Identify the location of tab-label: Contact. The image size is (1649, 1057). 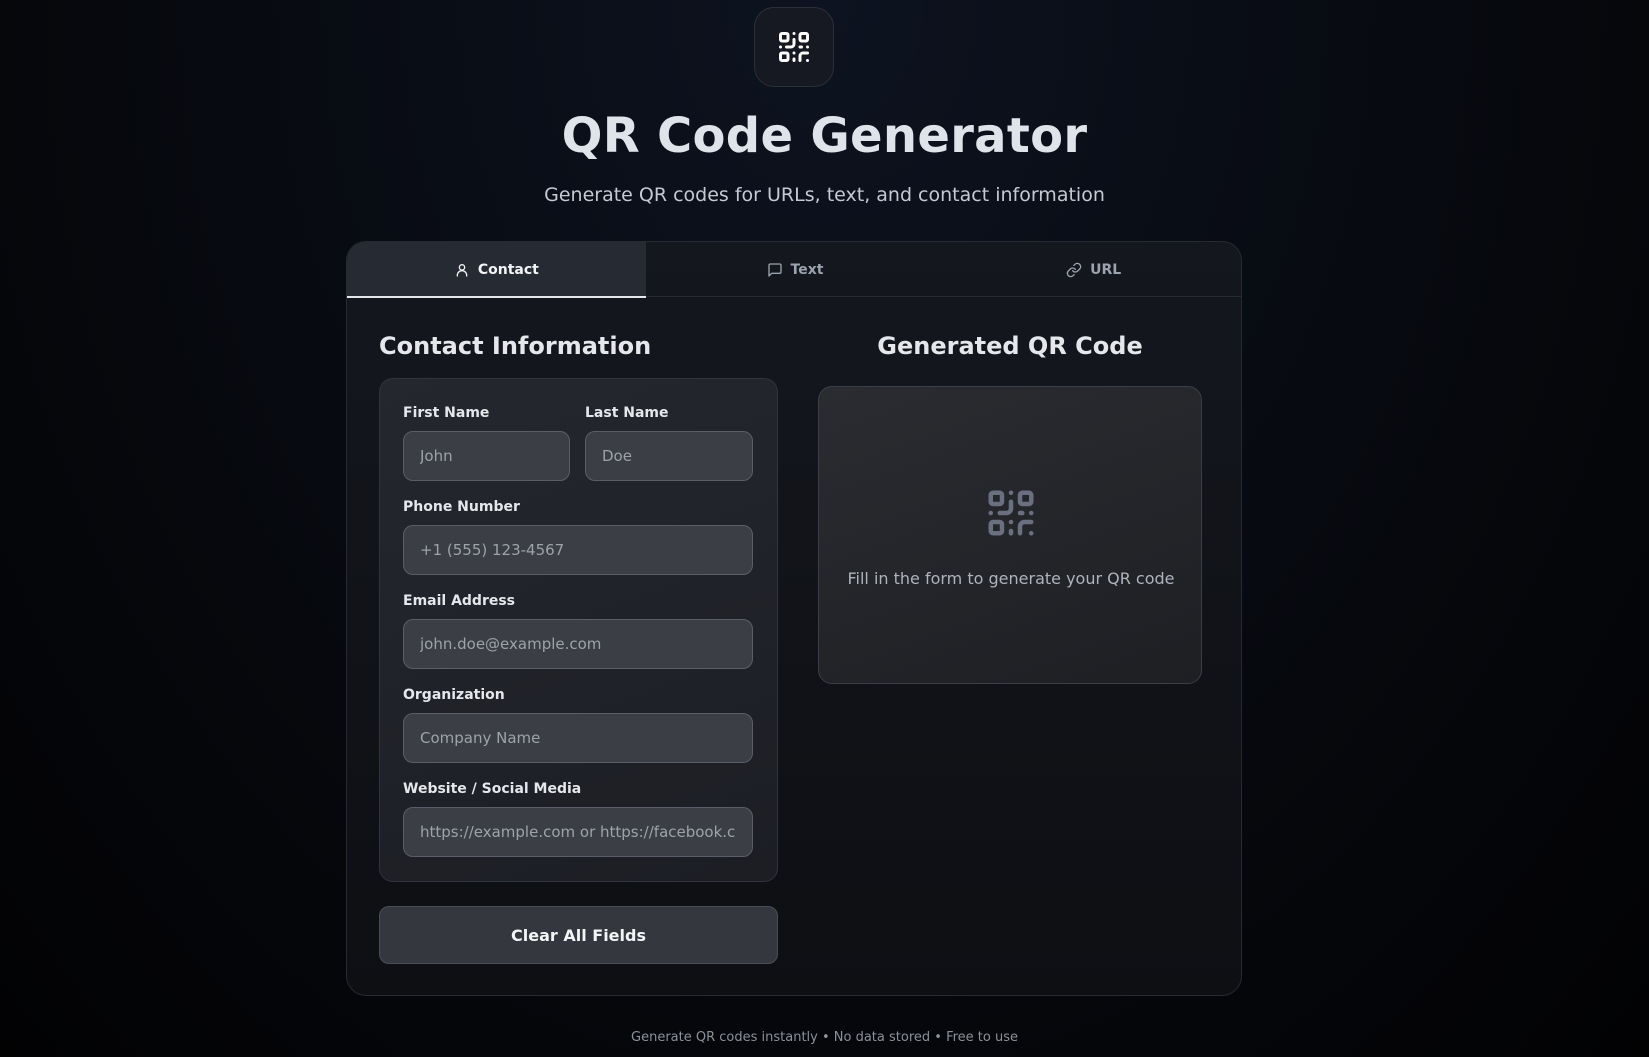
(508, 269).